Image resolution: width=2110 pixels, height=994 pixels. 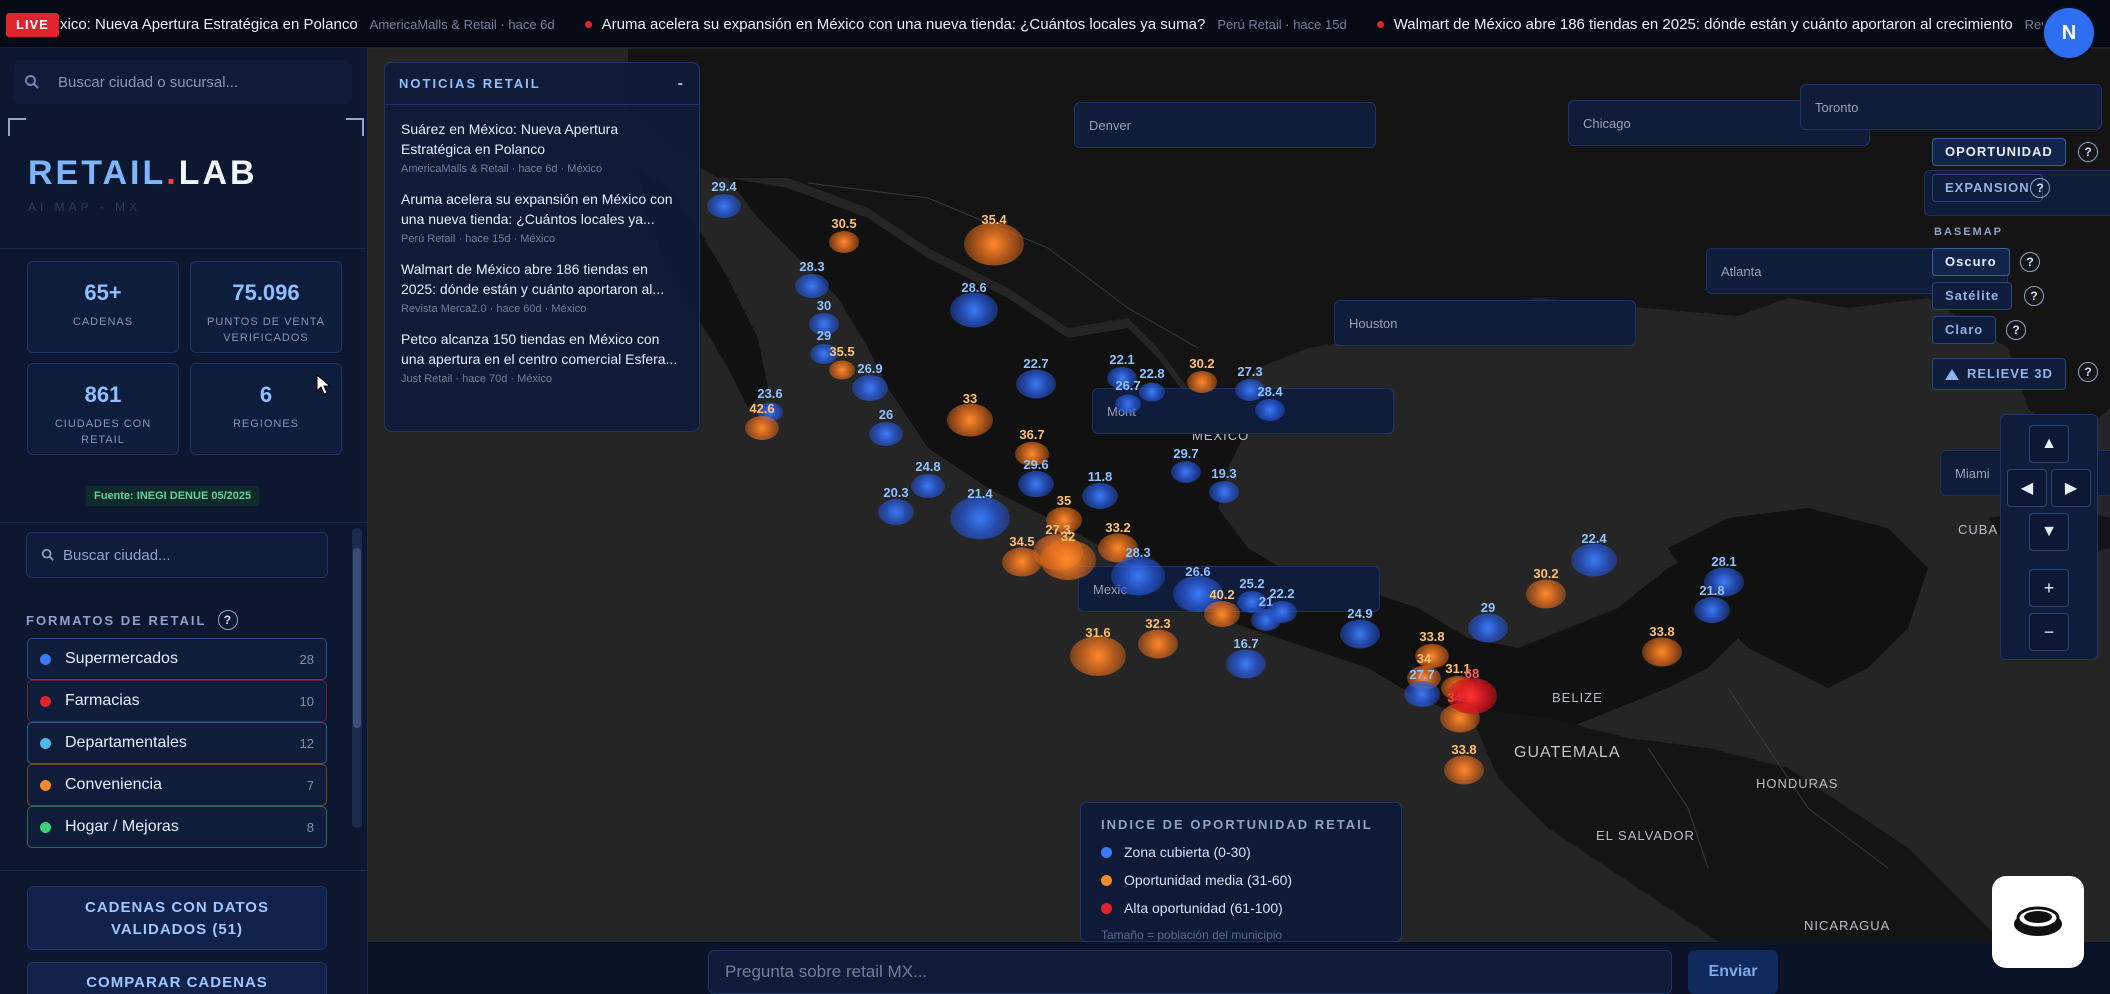 I want to click on format-label: Supermercados, so click(x=121, y=658).